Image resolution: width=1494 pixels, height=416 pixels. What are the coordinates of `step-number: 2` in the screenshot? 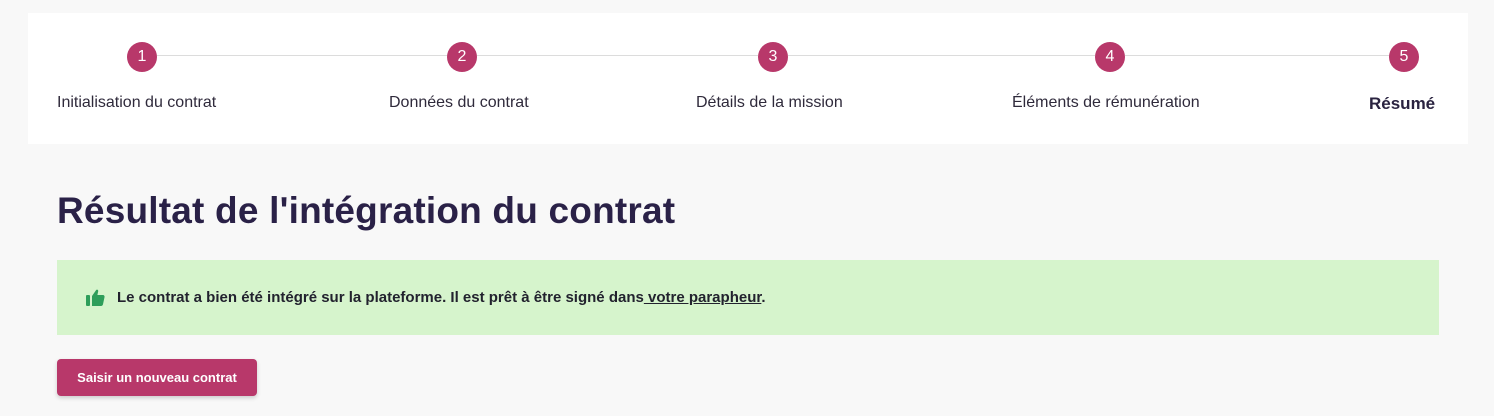 It's located at (462, 57).